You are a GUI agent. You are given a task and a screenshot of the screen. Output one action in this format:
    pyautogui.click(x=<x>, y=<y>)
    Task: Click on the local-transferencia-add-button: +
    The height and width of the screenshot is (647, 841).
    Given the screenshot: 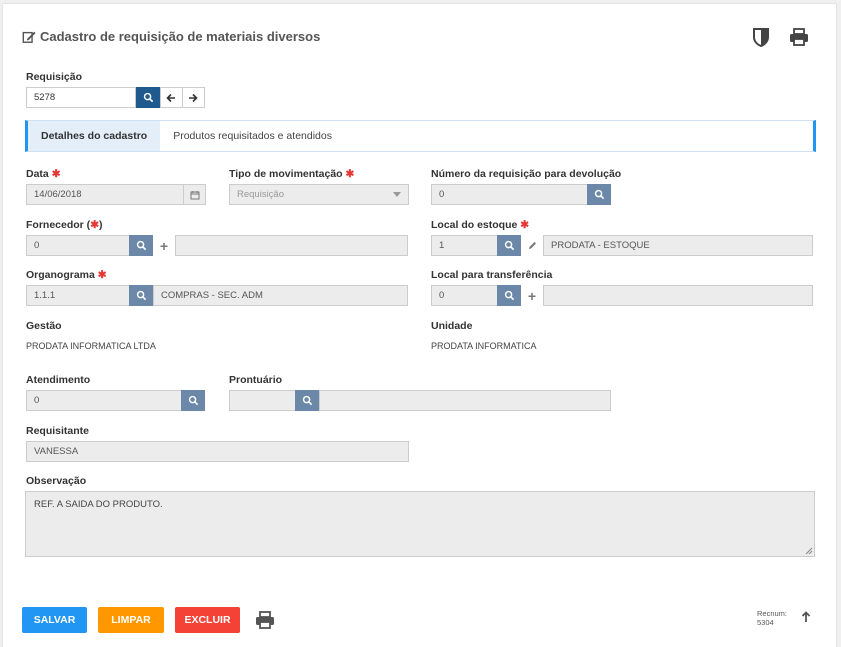 What is the action you would take?
    pyautogui.click(x=532, y=295)
    